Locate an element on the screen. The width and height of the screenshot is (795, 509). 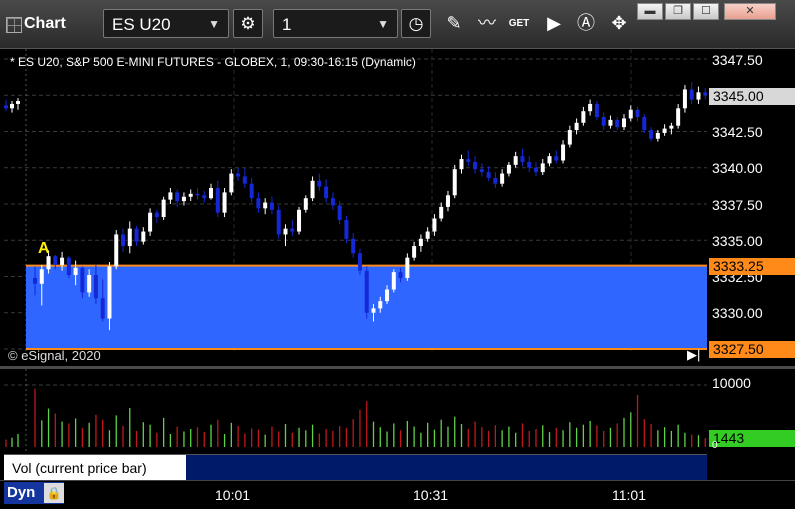
minimize-icon: ▬ is located at coordinates (650, 11).